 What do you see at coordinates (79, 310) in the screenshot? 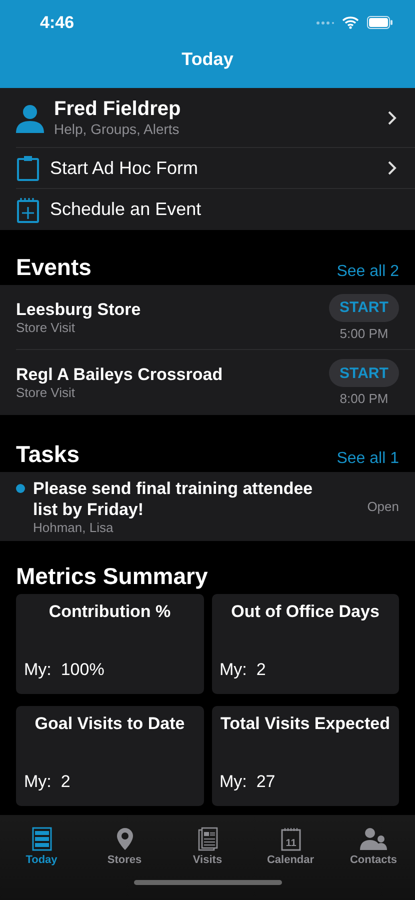
I see `event-name: Leesburg Store` at bounding box center [79, 310].